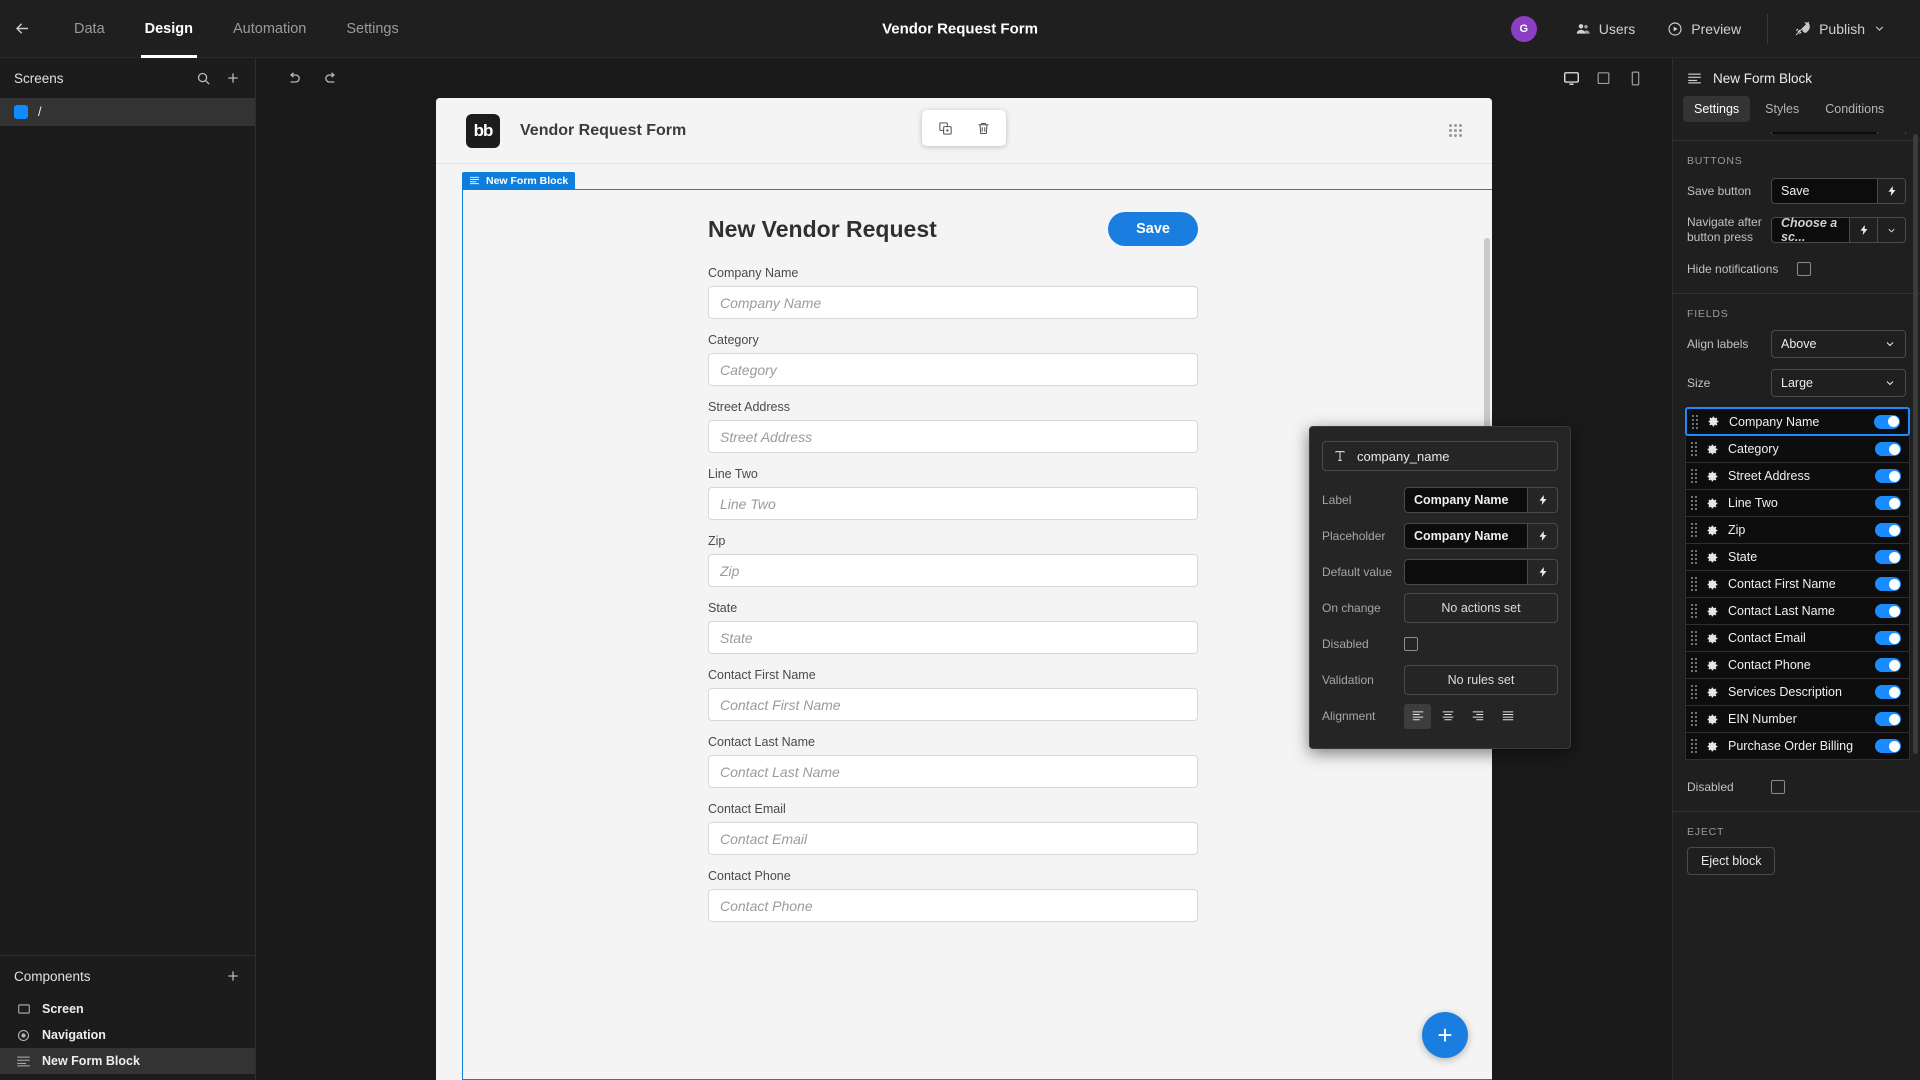 This screenshot has height=1080, width=1920. Describe the element at coordinates (945, 128) in the screenshot. I see `duplicate-button` at that location.